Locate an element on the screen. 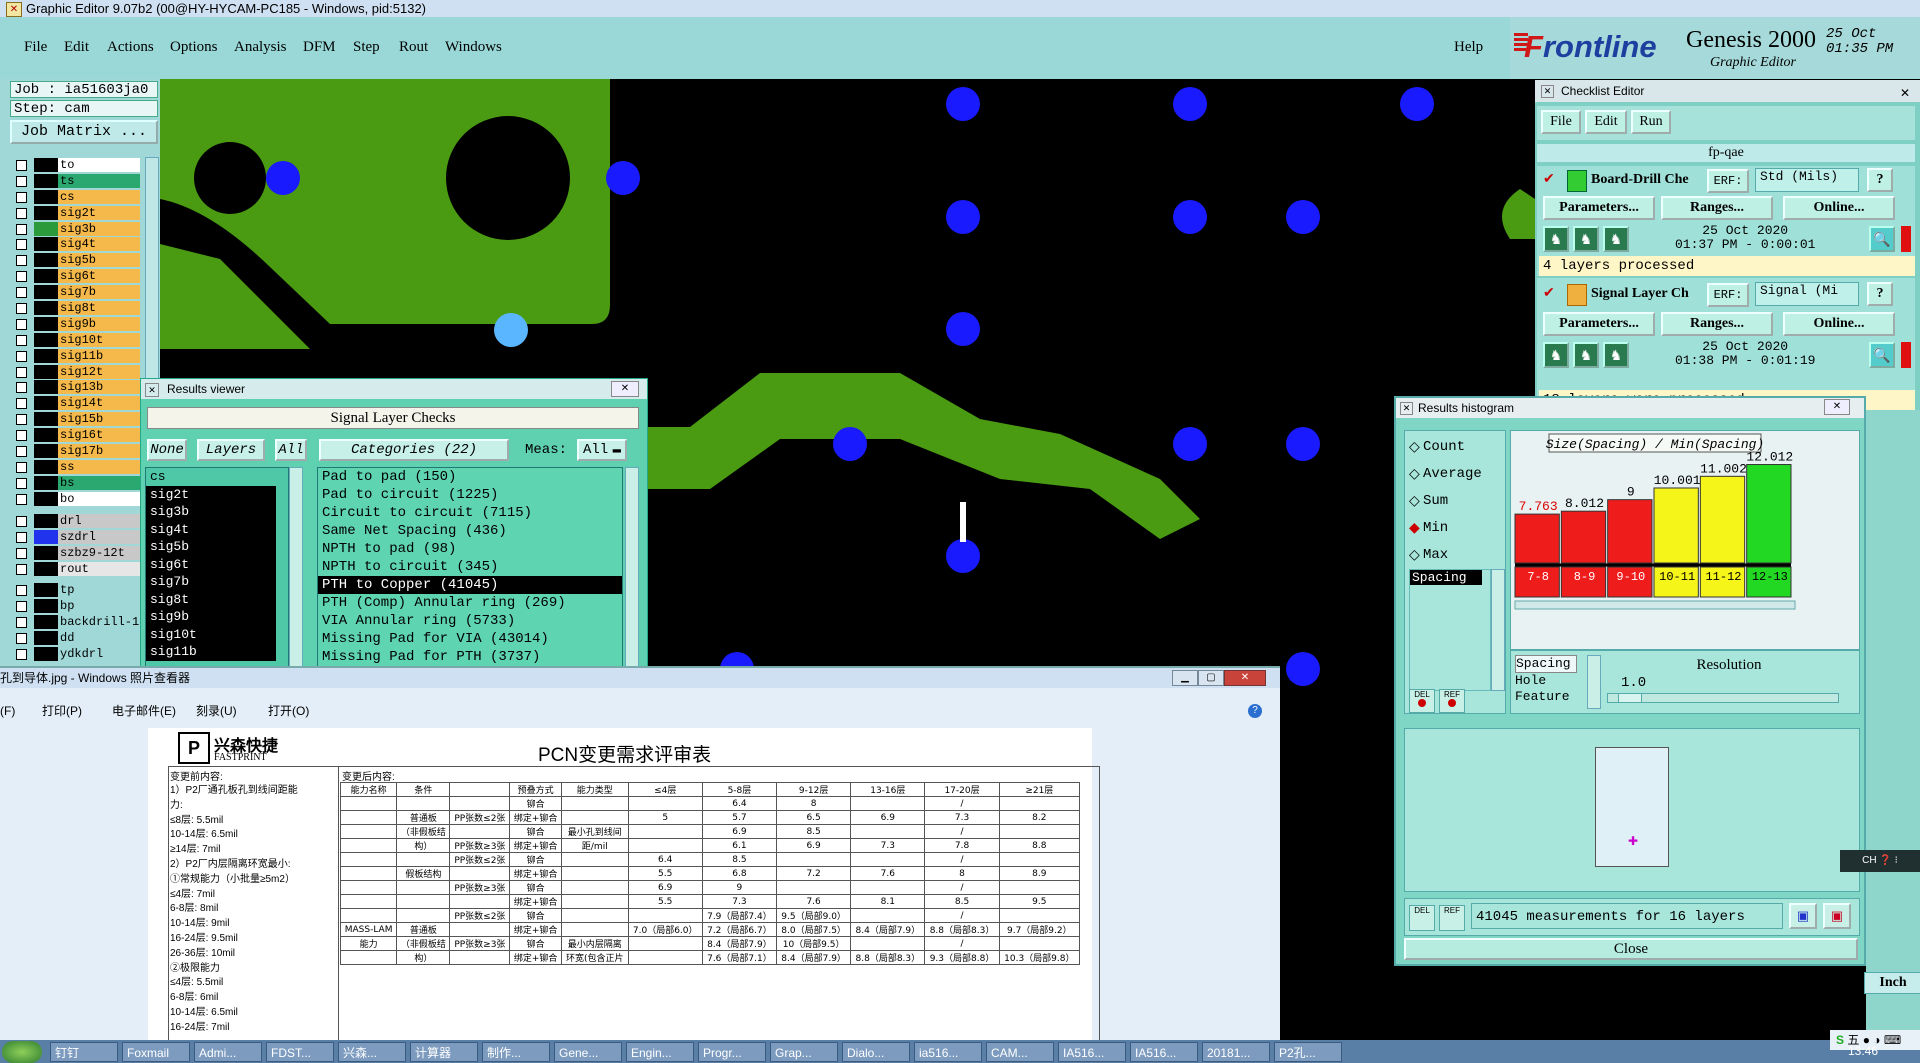 This screenshot has width=1920, height=1063. erf-button: ERF: is located at coordinates (1728, 295).